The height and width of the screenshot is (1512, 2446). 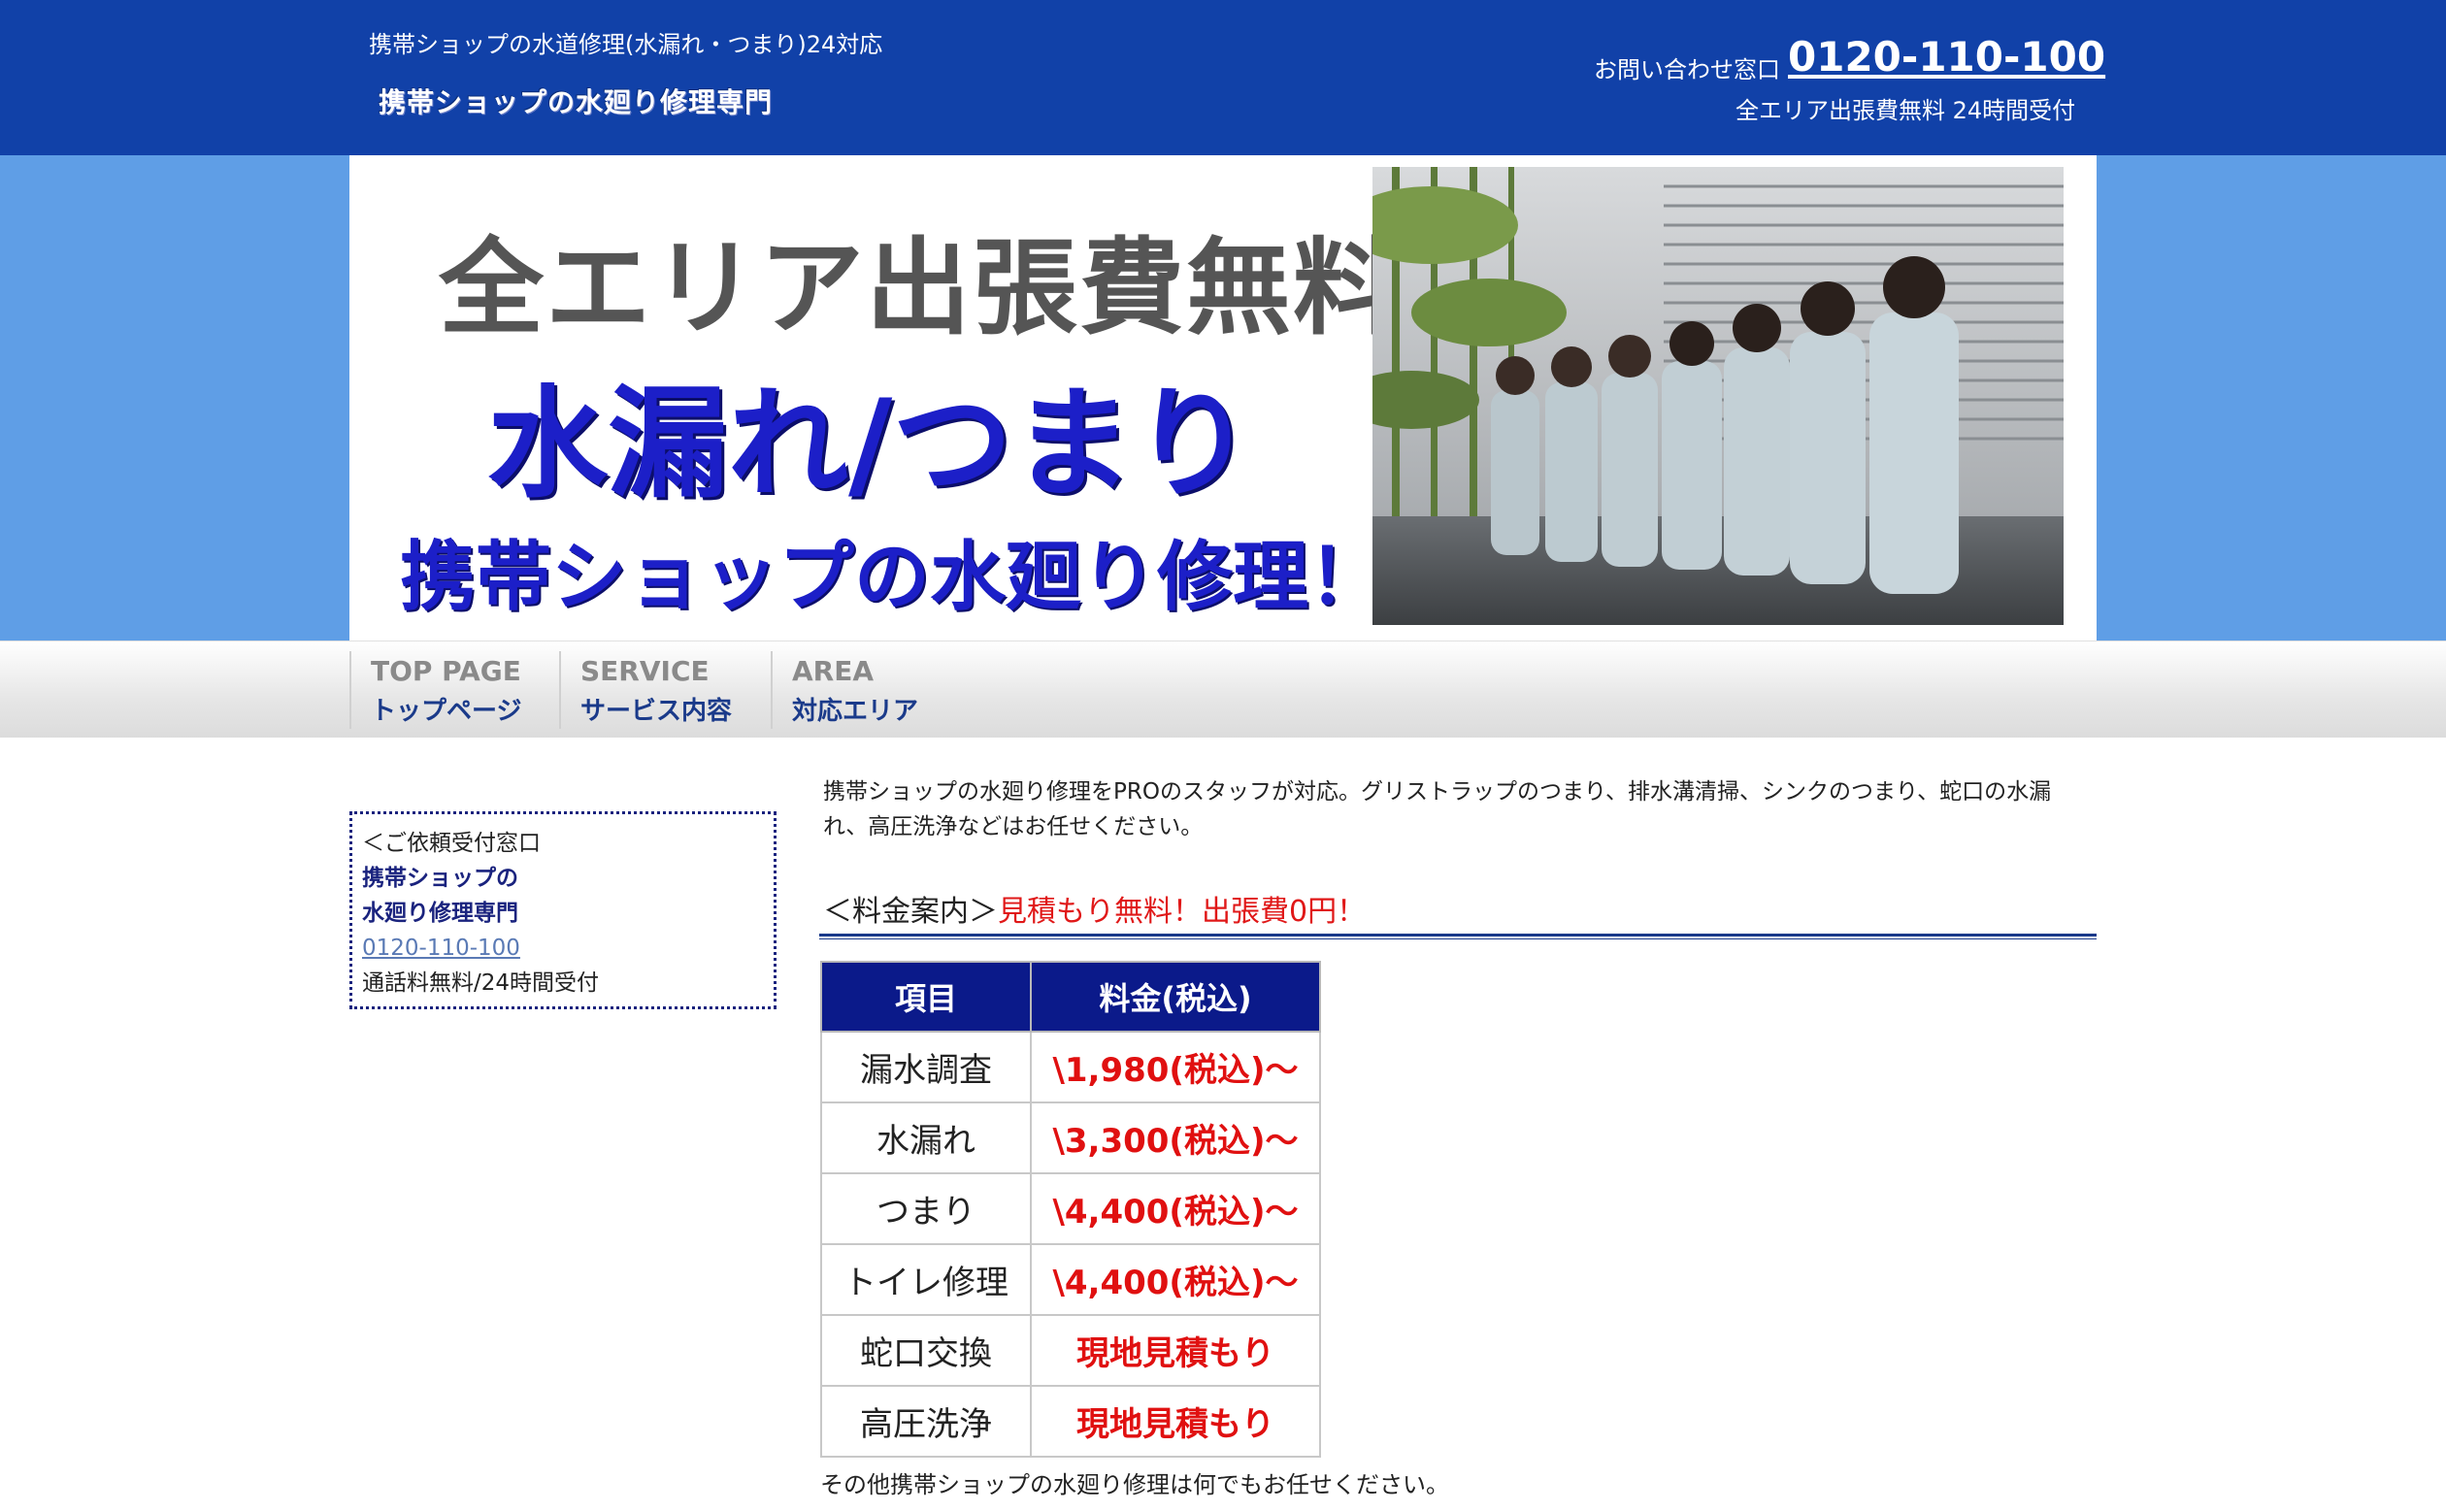 What do you see at coordinates (1718, 396) in the screenshot?
I see `staff-group-photo` at bounding box center [1718, 396].